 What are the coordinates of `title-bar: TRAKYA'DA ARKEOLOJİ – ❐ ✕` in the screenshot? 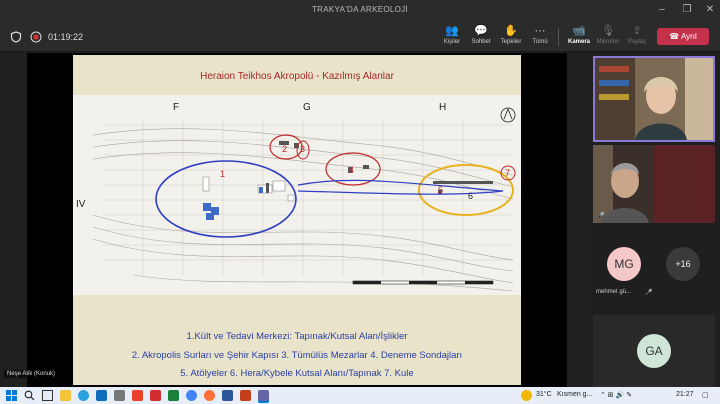 It's located at (360, 11).